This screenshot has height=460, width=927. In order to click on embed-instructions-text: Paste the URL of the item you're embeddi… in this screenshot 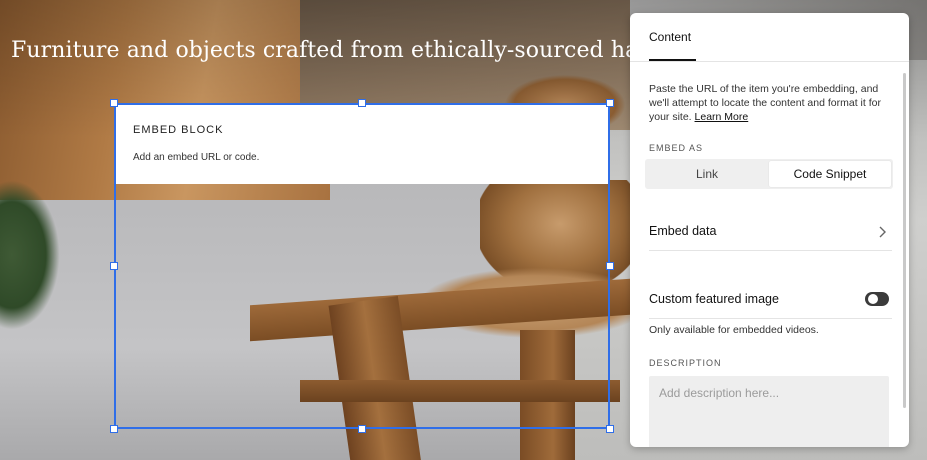, I will do `click(765, 103)`.